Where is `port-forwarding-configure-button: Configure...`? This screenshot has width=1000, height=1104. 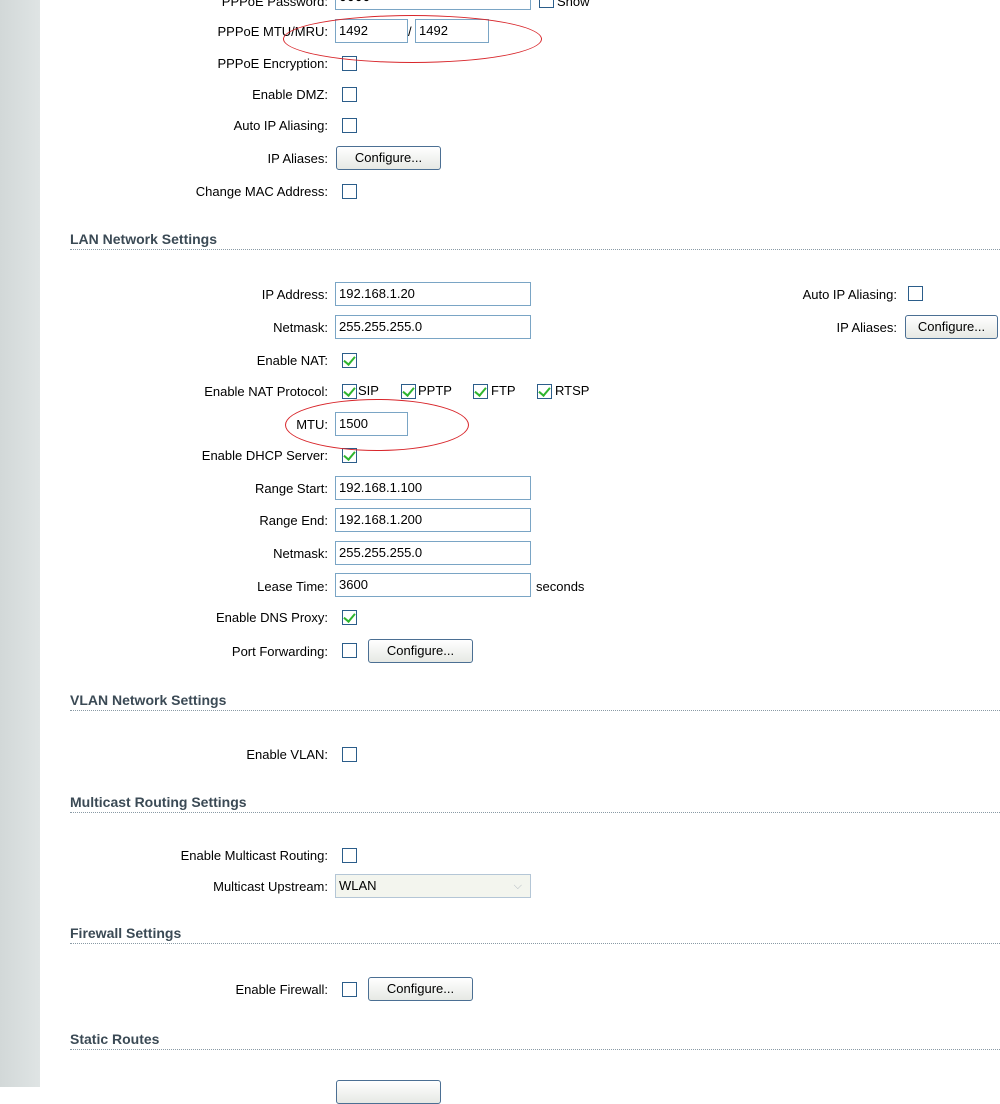 port-forwarding-configure-button: Configure... is located at coordinates (420, 651).